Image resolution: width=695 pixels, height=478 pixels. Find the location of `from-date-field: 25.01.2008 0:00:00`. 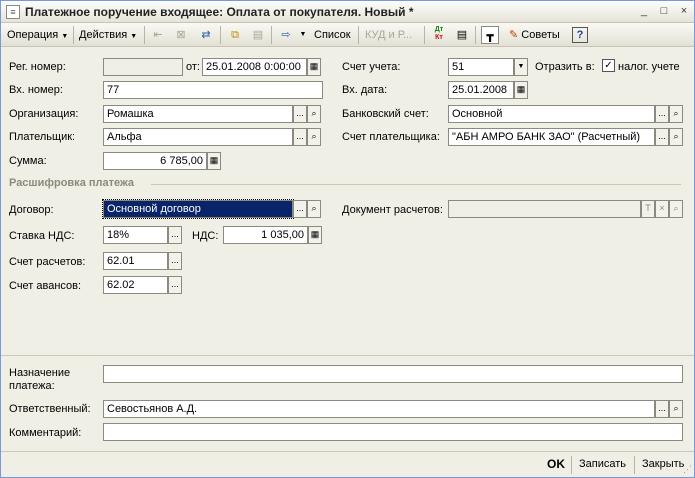

from-date-field: 25.01.2008 0:00:00 is located at coordinates (254, 67).